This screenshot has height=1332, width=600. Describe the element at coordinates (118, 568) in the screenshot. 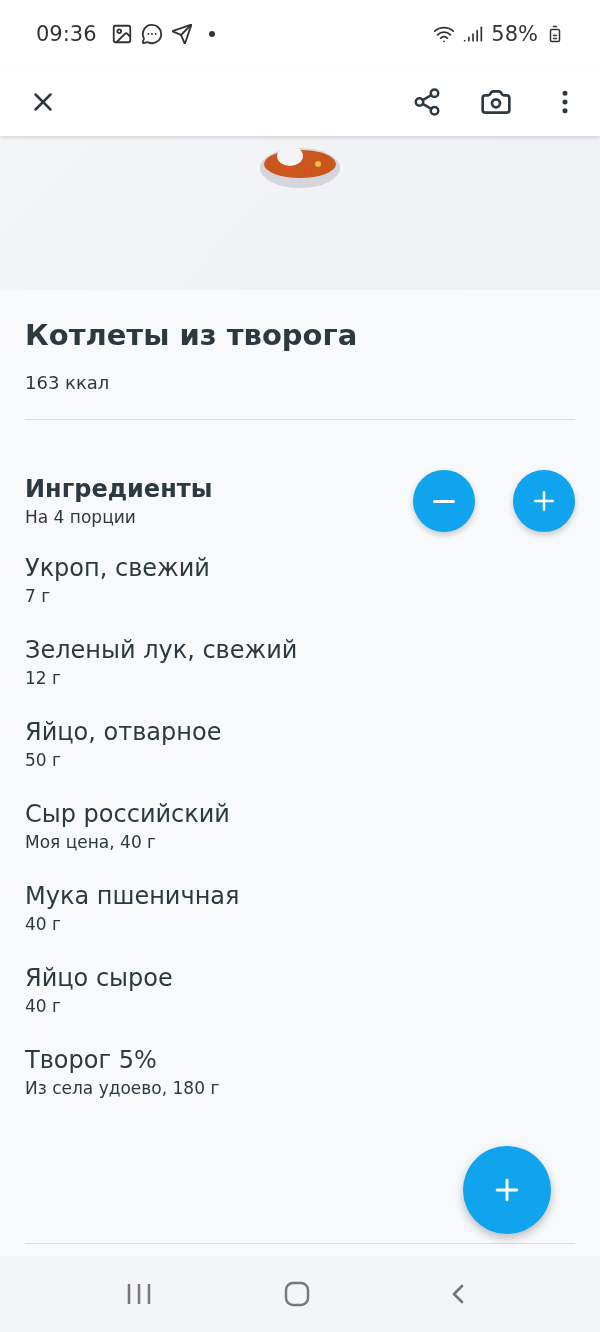

I see `ingredient-name: Укроп, свежий` at that location.